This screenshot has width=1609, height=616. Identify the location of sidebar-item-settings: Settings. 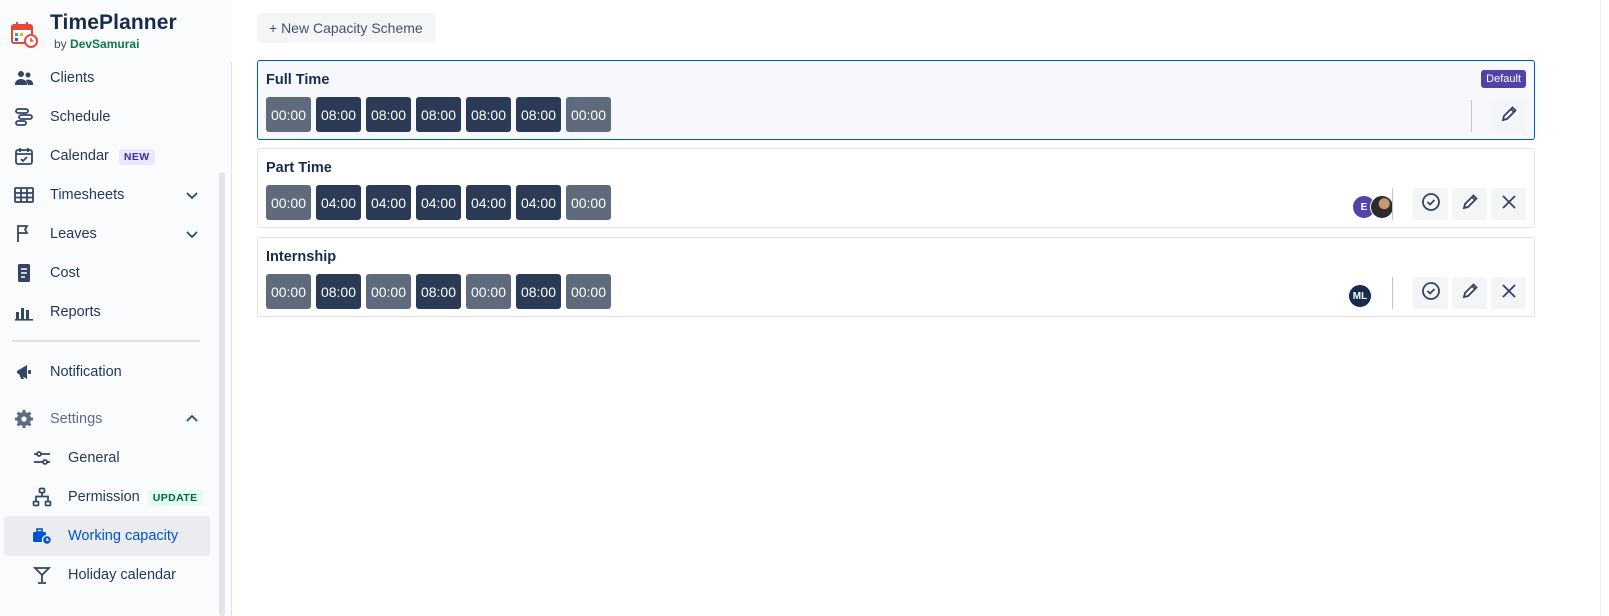
(107, 419).